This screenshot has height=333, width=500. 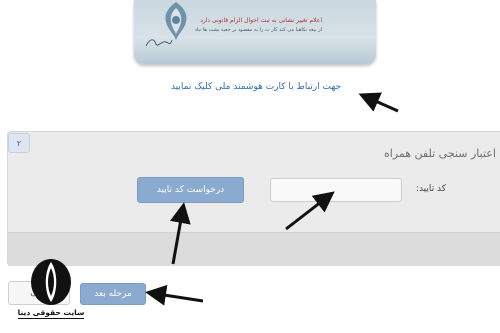 What do you see at coordinates (336, 190) in the screenshot?
I see `verification-code-input` at bounding box center [336, 190].